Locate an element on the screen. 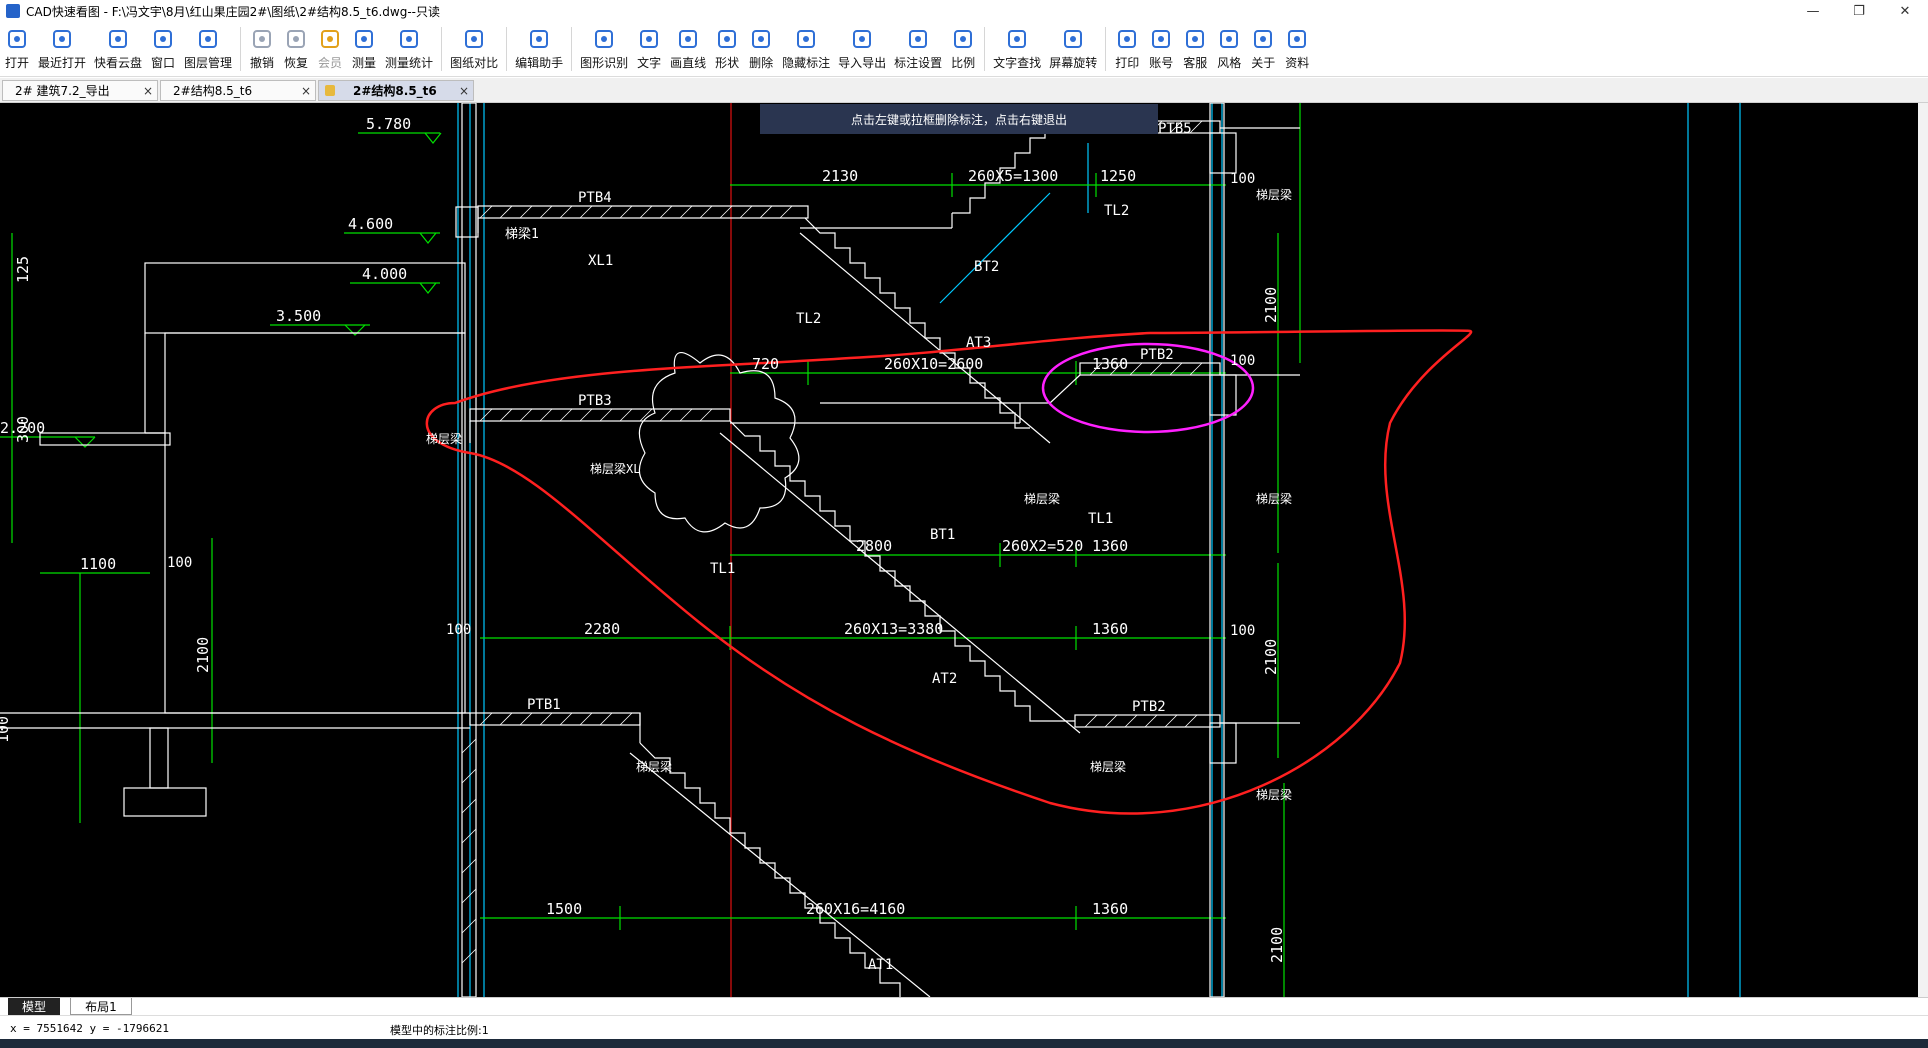 Image resolution: width=1928 pixels, height=1048 pixels. style-icon is located at coordinates (1229, 39).